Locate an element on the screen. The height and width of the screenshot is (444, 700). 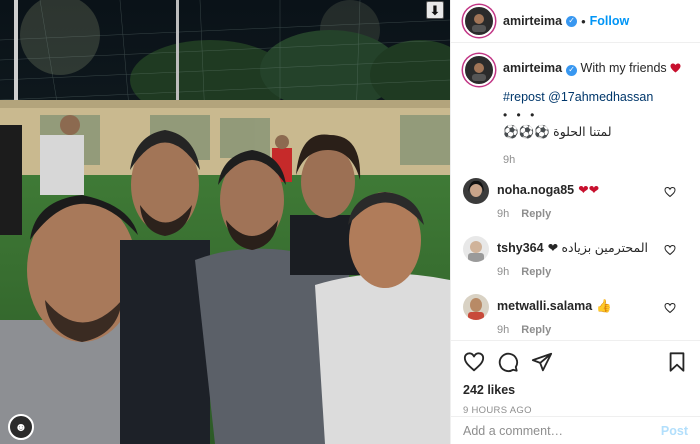
comment-line: noha.noga85 ❤❤ is located at coordinates (593, 188).